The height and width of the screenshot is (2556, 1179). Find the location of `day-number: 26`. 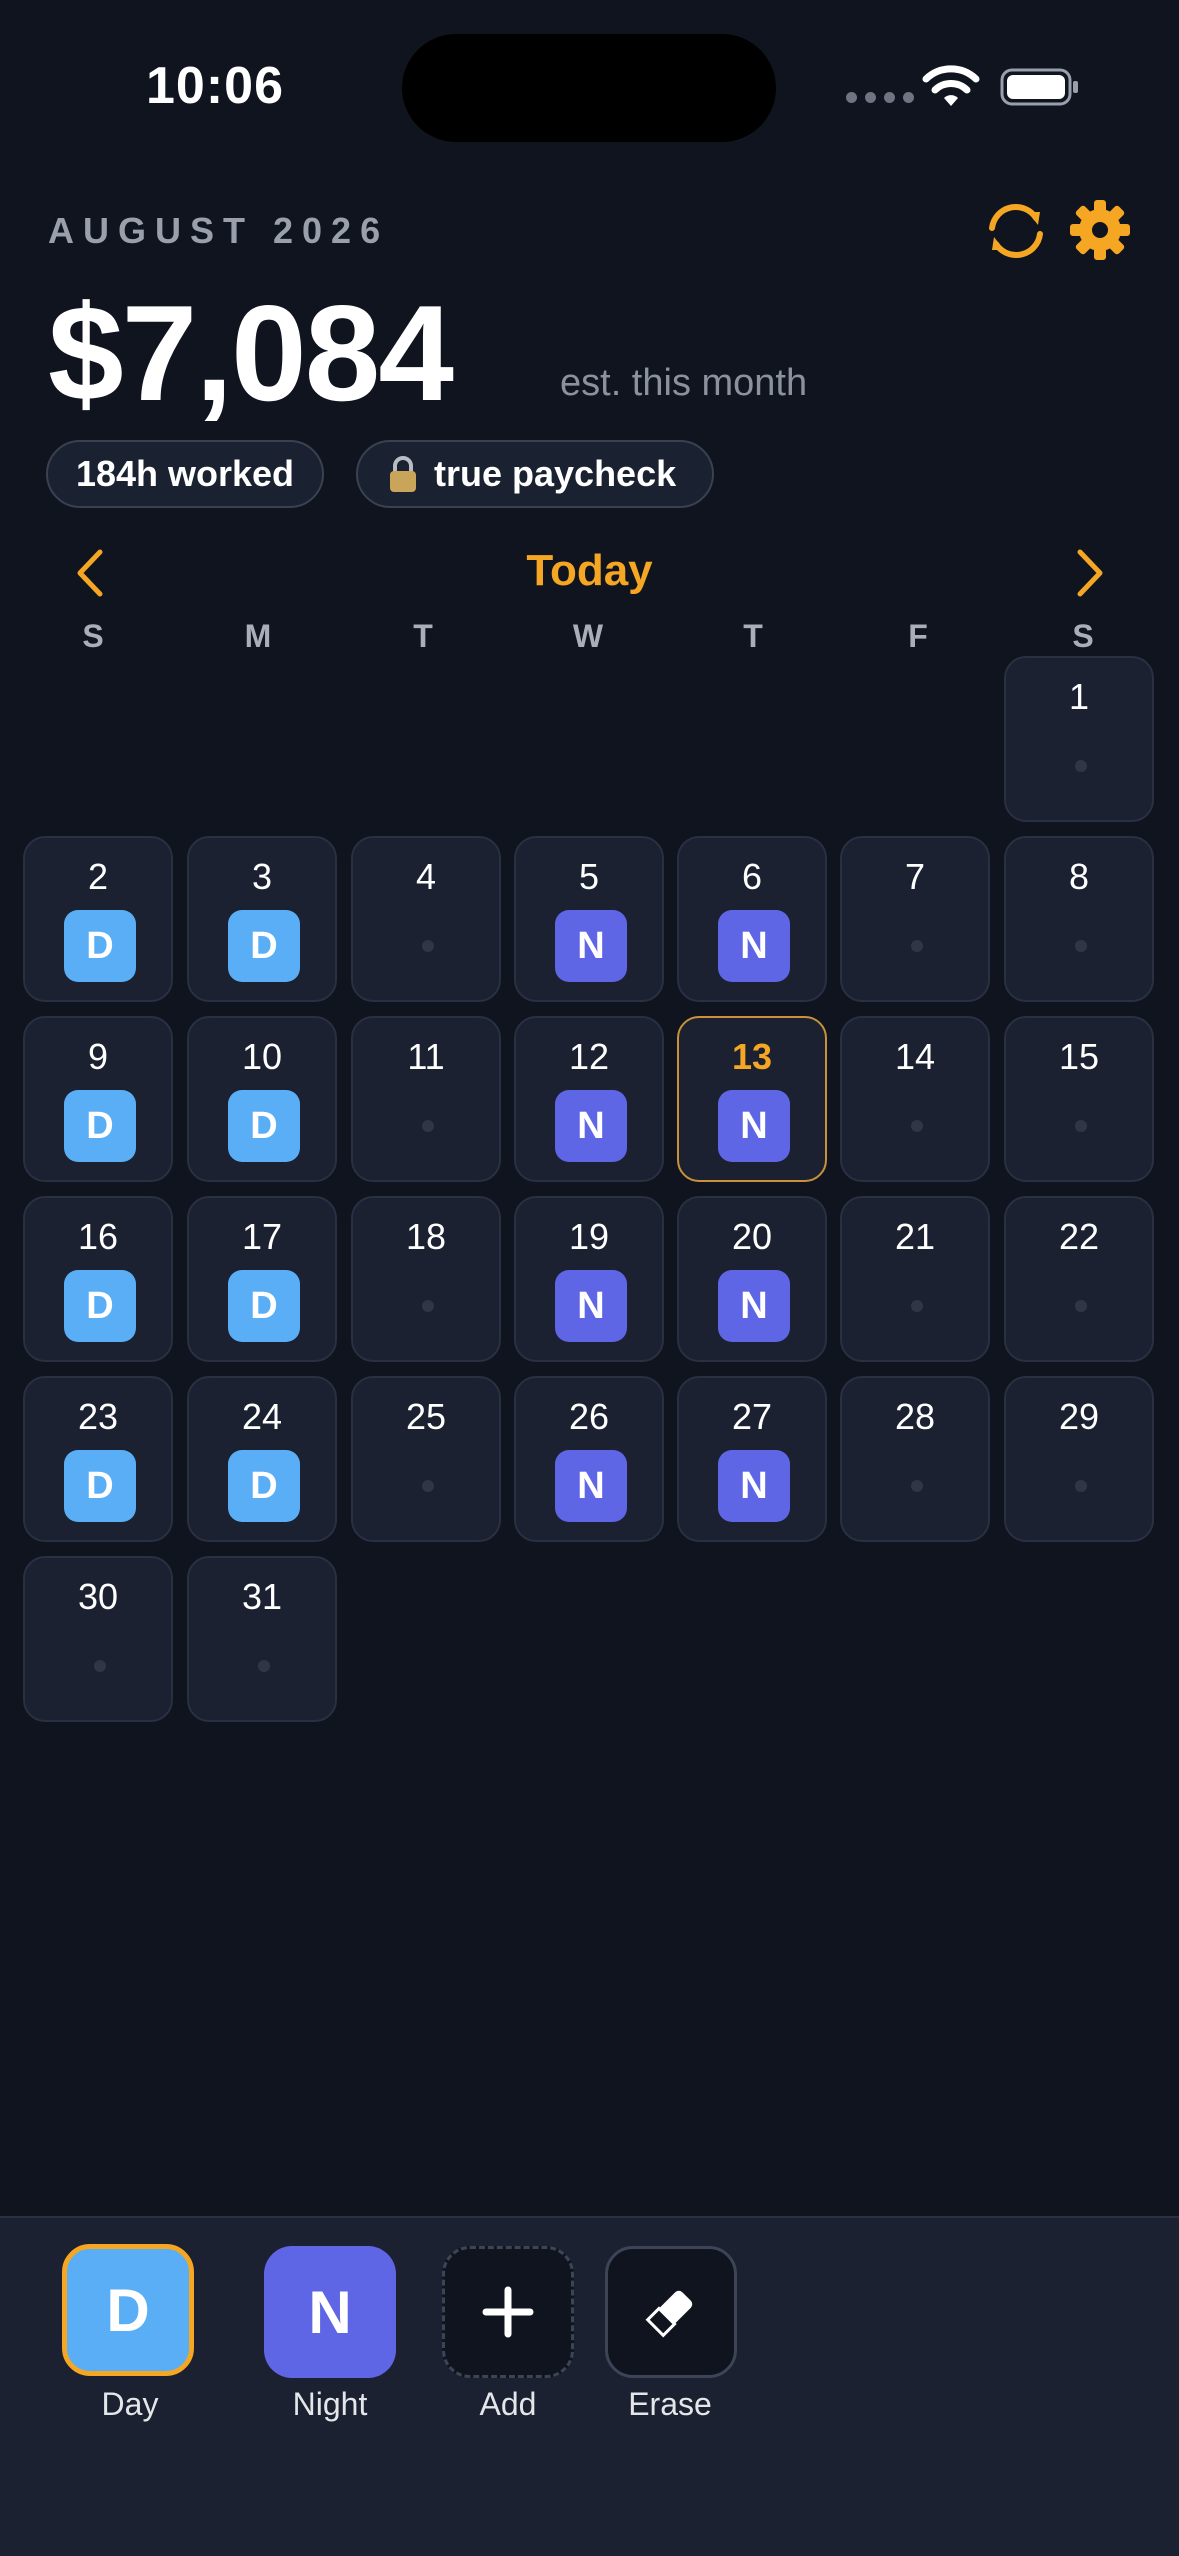

day-number: 26 is located at coordinates (589, 1416).